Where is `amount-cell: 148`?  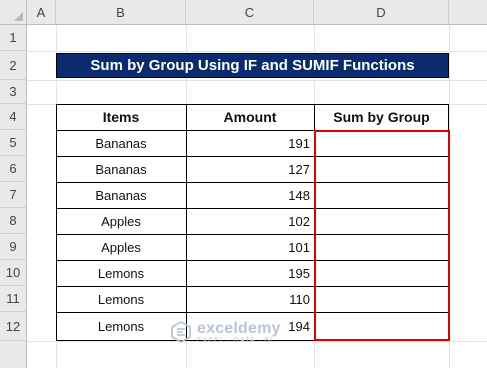 amount-cell: 148 is located at coordinates (250, 195).